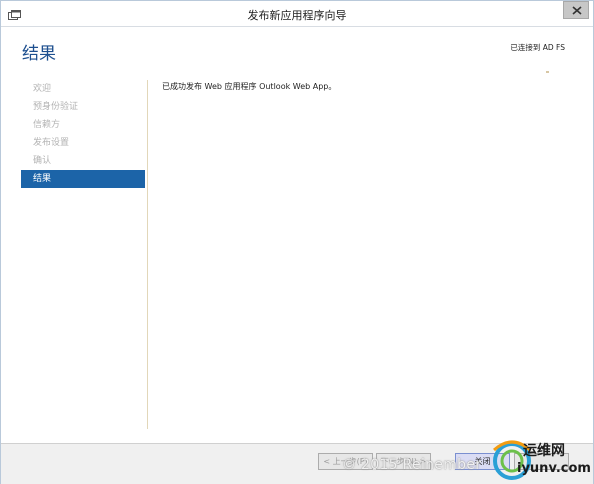 The width and height of the screenshot is (594, 484). Describe the element at coordinates (249, 86) in the screenshot. I see `result-message: 已成功发布 Web 应用程序 Outlook Web App。` at that location.